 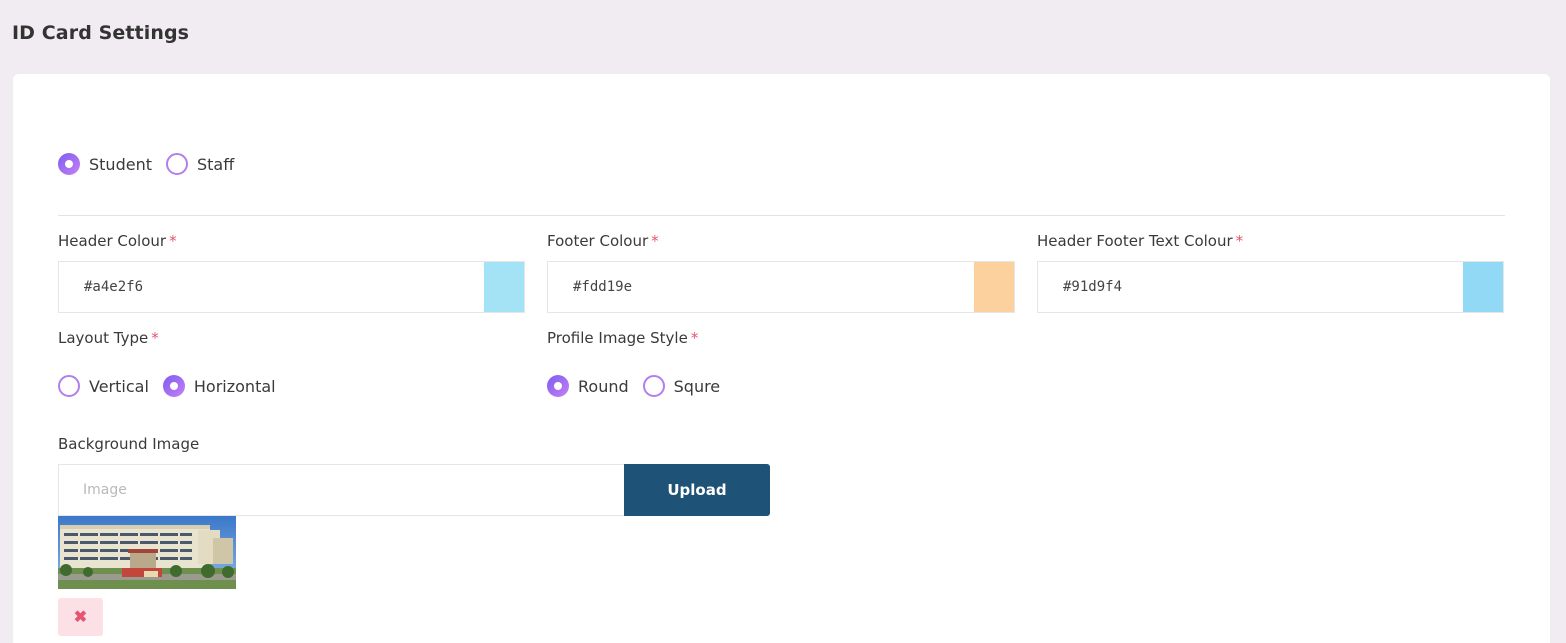 What do you see at coordinates (504, 287) in the screenshot?
I see `header-colour-swatch` at bounding box center [504, 287].